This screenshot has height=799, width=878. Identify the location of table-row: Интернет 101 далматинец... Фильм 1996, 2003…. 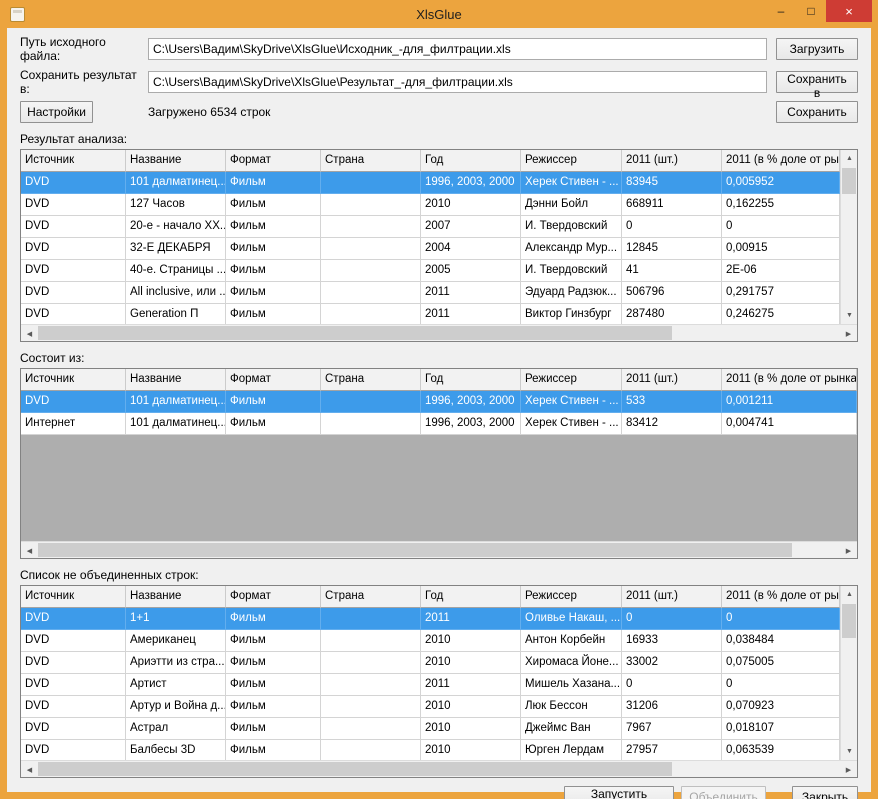
(439, 424).